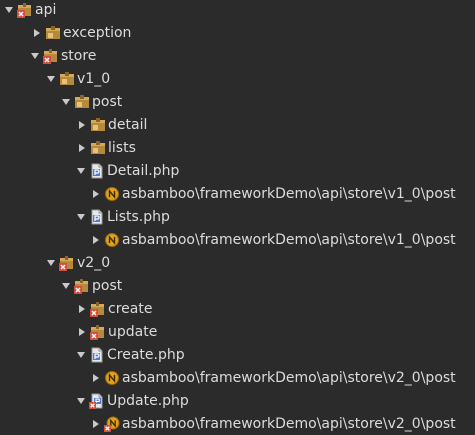 Image resolution: width=475 pixels, height=435 pixels. I want to click on tree-item-label: Update.php, so click(148, 400).